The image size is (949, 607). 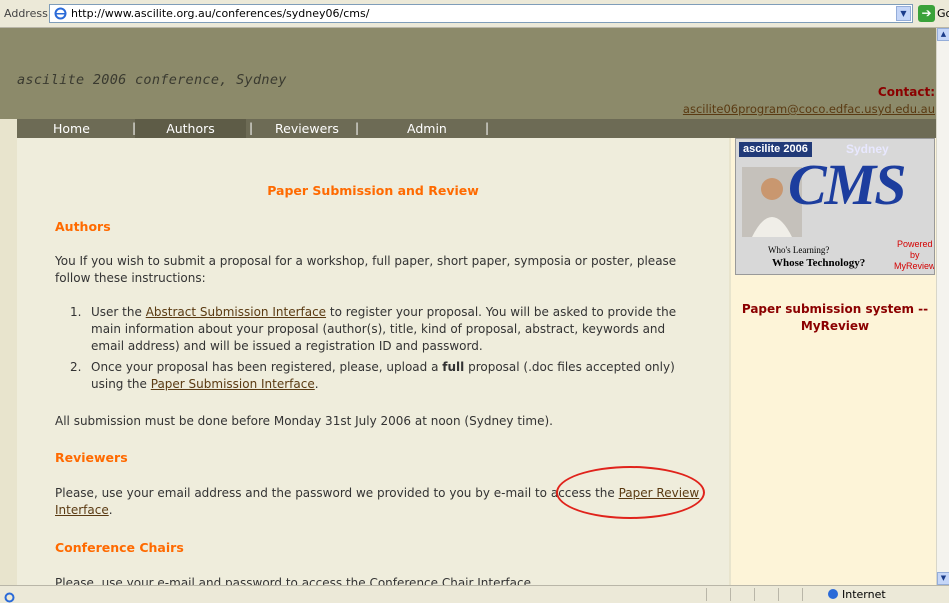 What do you see at coordinates (236, 312) in the screenshot?
I see `abstract-submission-link: Abstract Submission Interface` at bounding box center [236, 312].